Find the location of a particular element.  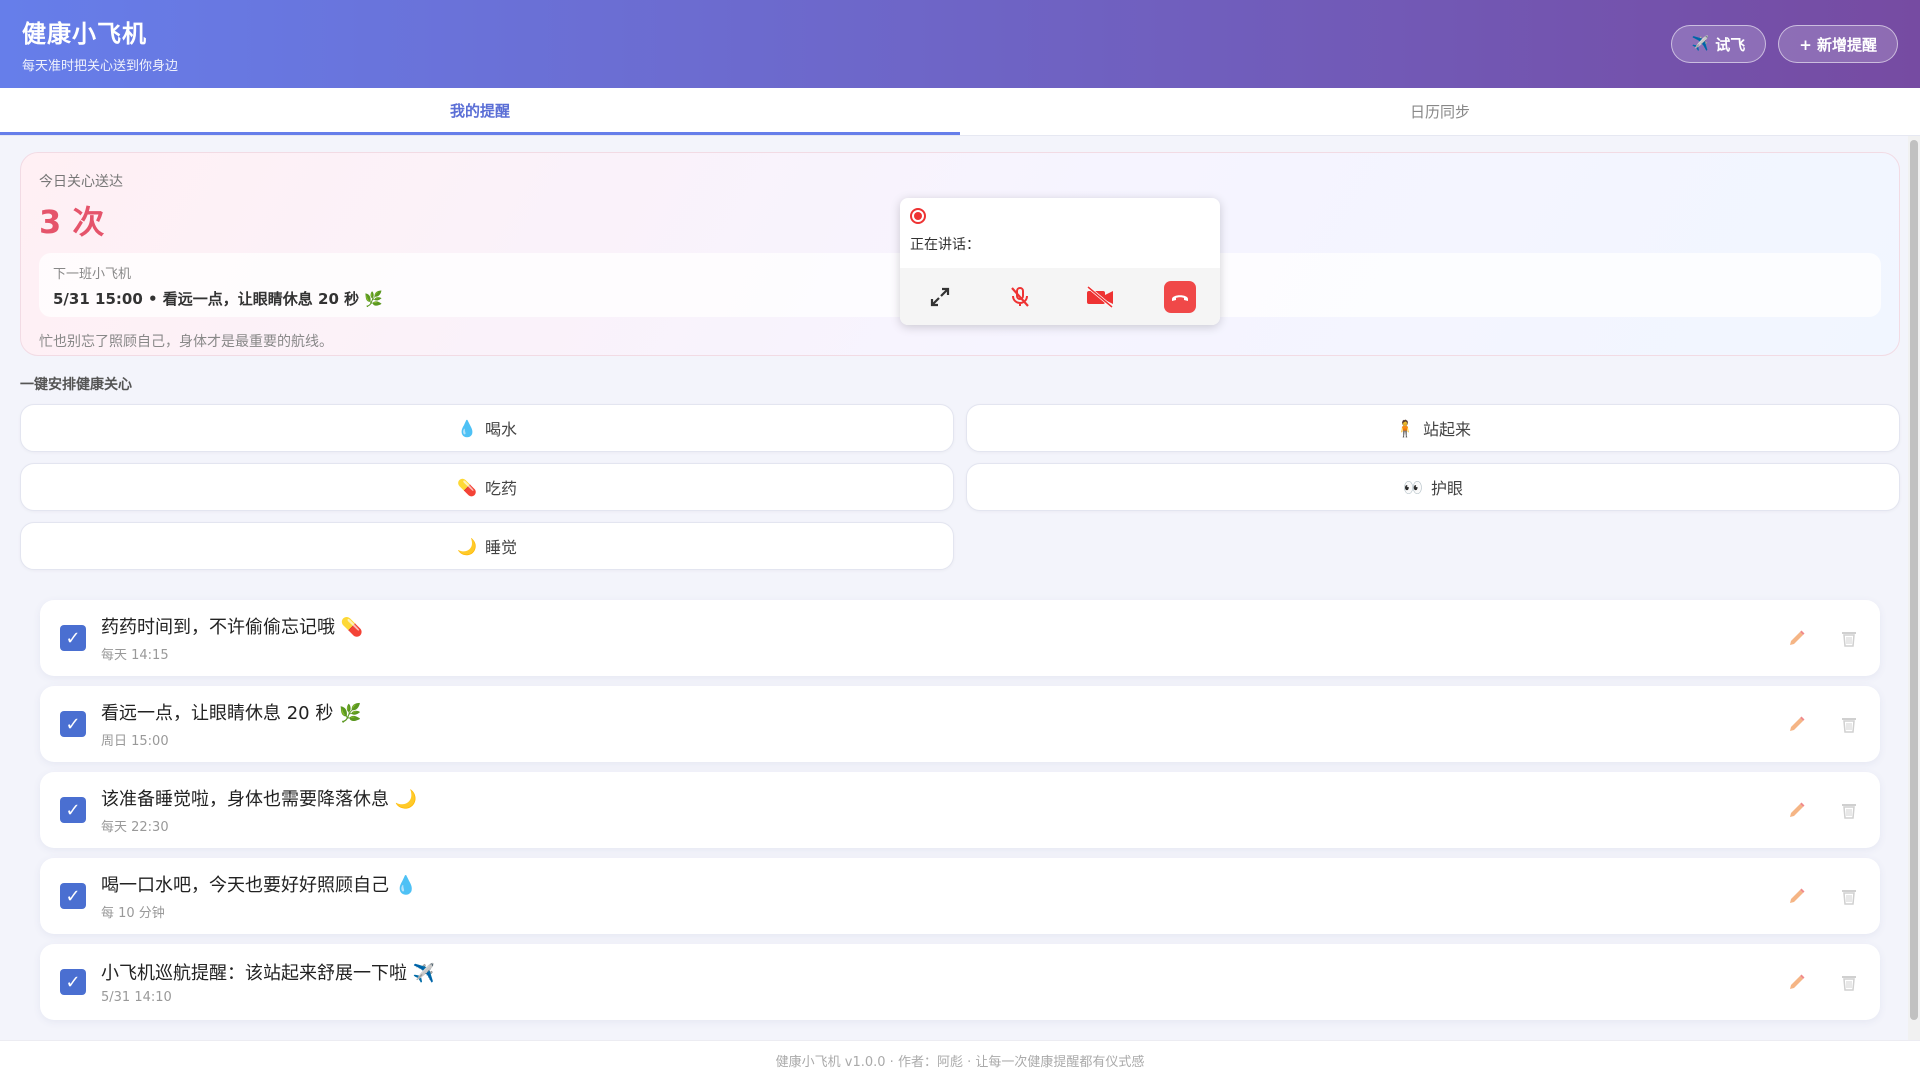

today-label: 今日关心送达 is located at coordinates (81, 182).